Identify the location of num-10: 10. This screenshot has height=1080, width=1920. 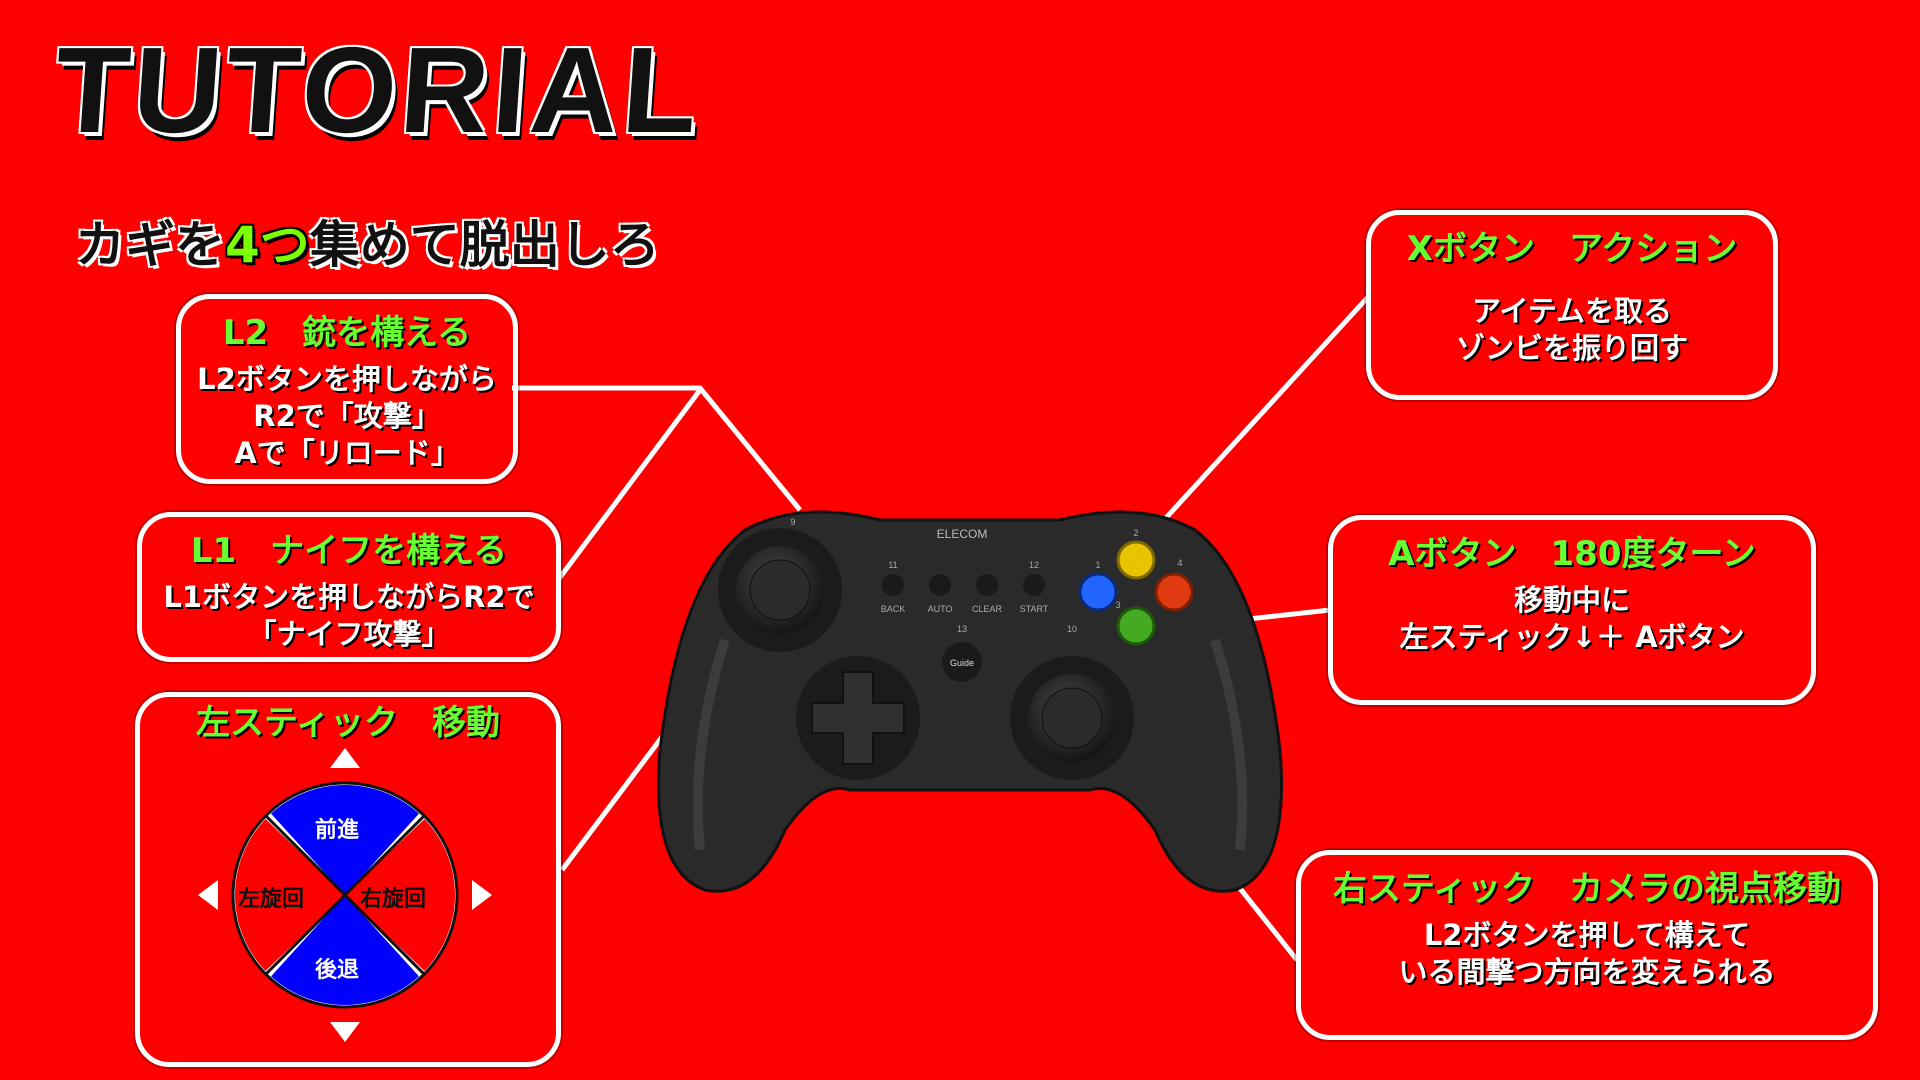
(1072, 629).